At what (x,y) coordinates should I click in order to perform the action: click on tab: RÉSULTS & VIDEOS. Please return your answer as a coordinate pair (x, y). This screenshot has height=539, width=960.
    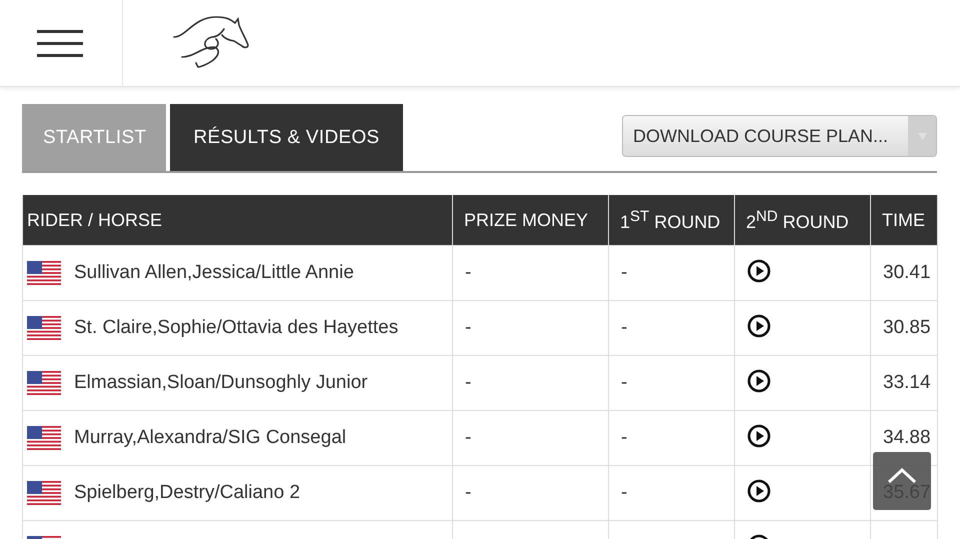
    Looking at the image, I should click on (286, 137).